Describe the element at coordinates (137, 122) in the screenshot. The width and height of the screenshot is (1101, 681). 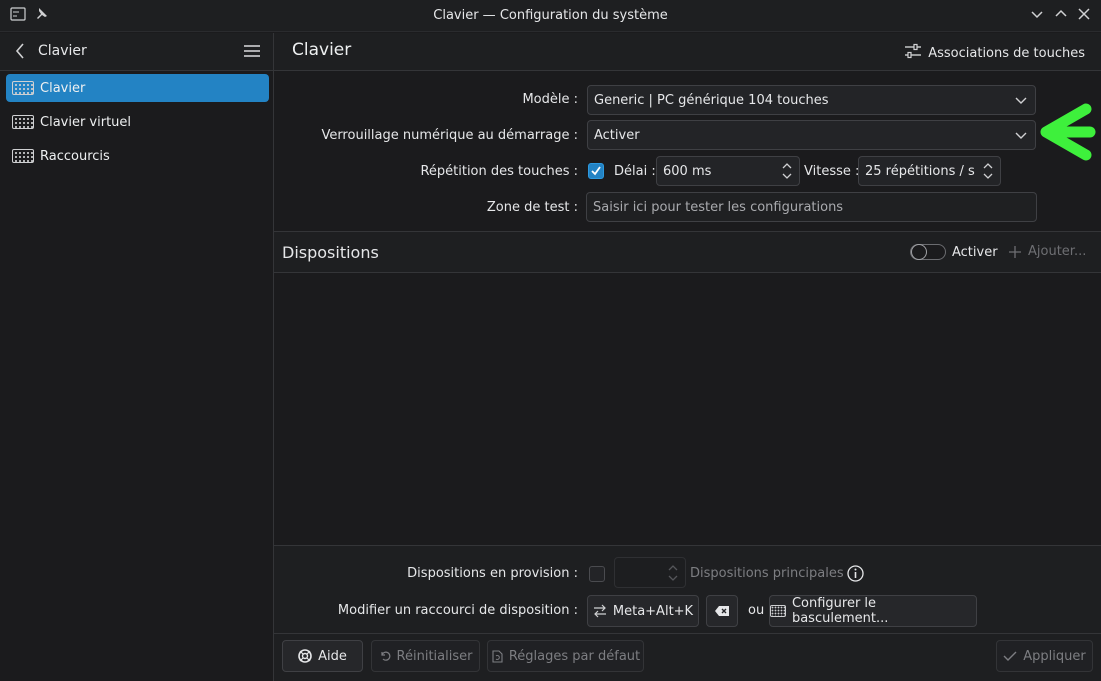
I see `sidebar-item-clavier-virtuel: Clavier virtuel` at that location.